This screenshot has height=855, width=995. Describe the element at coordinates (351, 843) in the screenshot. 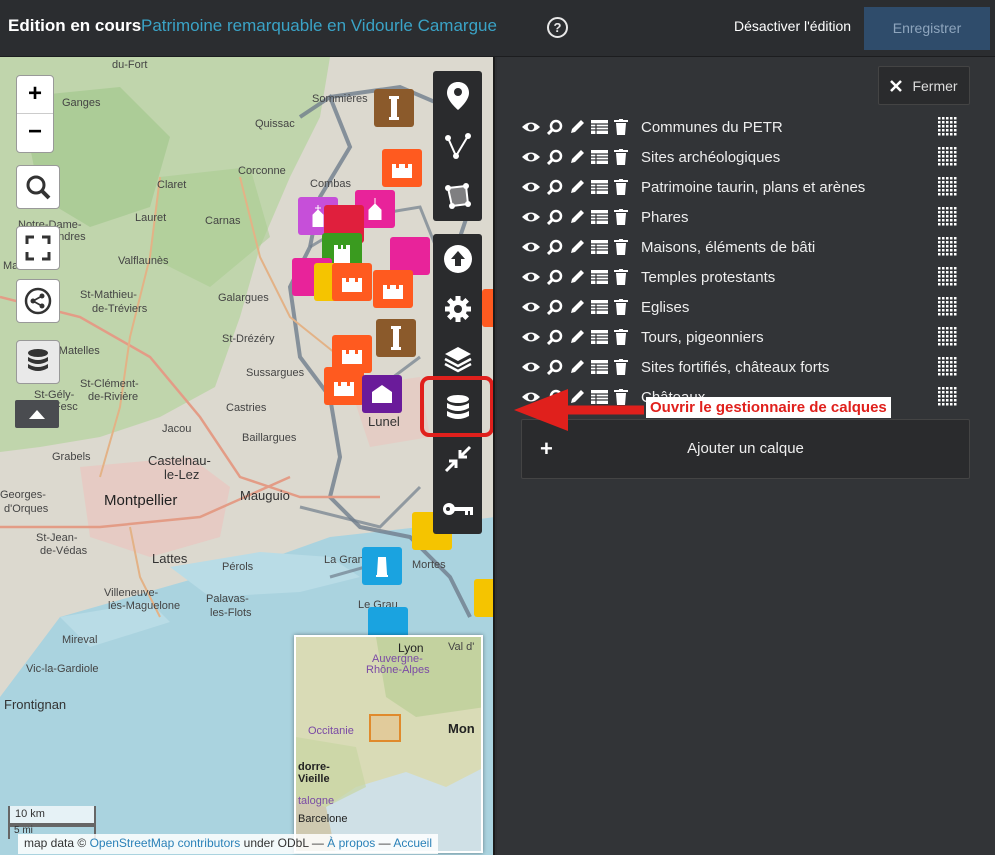

I see `about-link: À propos` at that location.